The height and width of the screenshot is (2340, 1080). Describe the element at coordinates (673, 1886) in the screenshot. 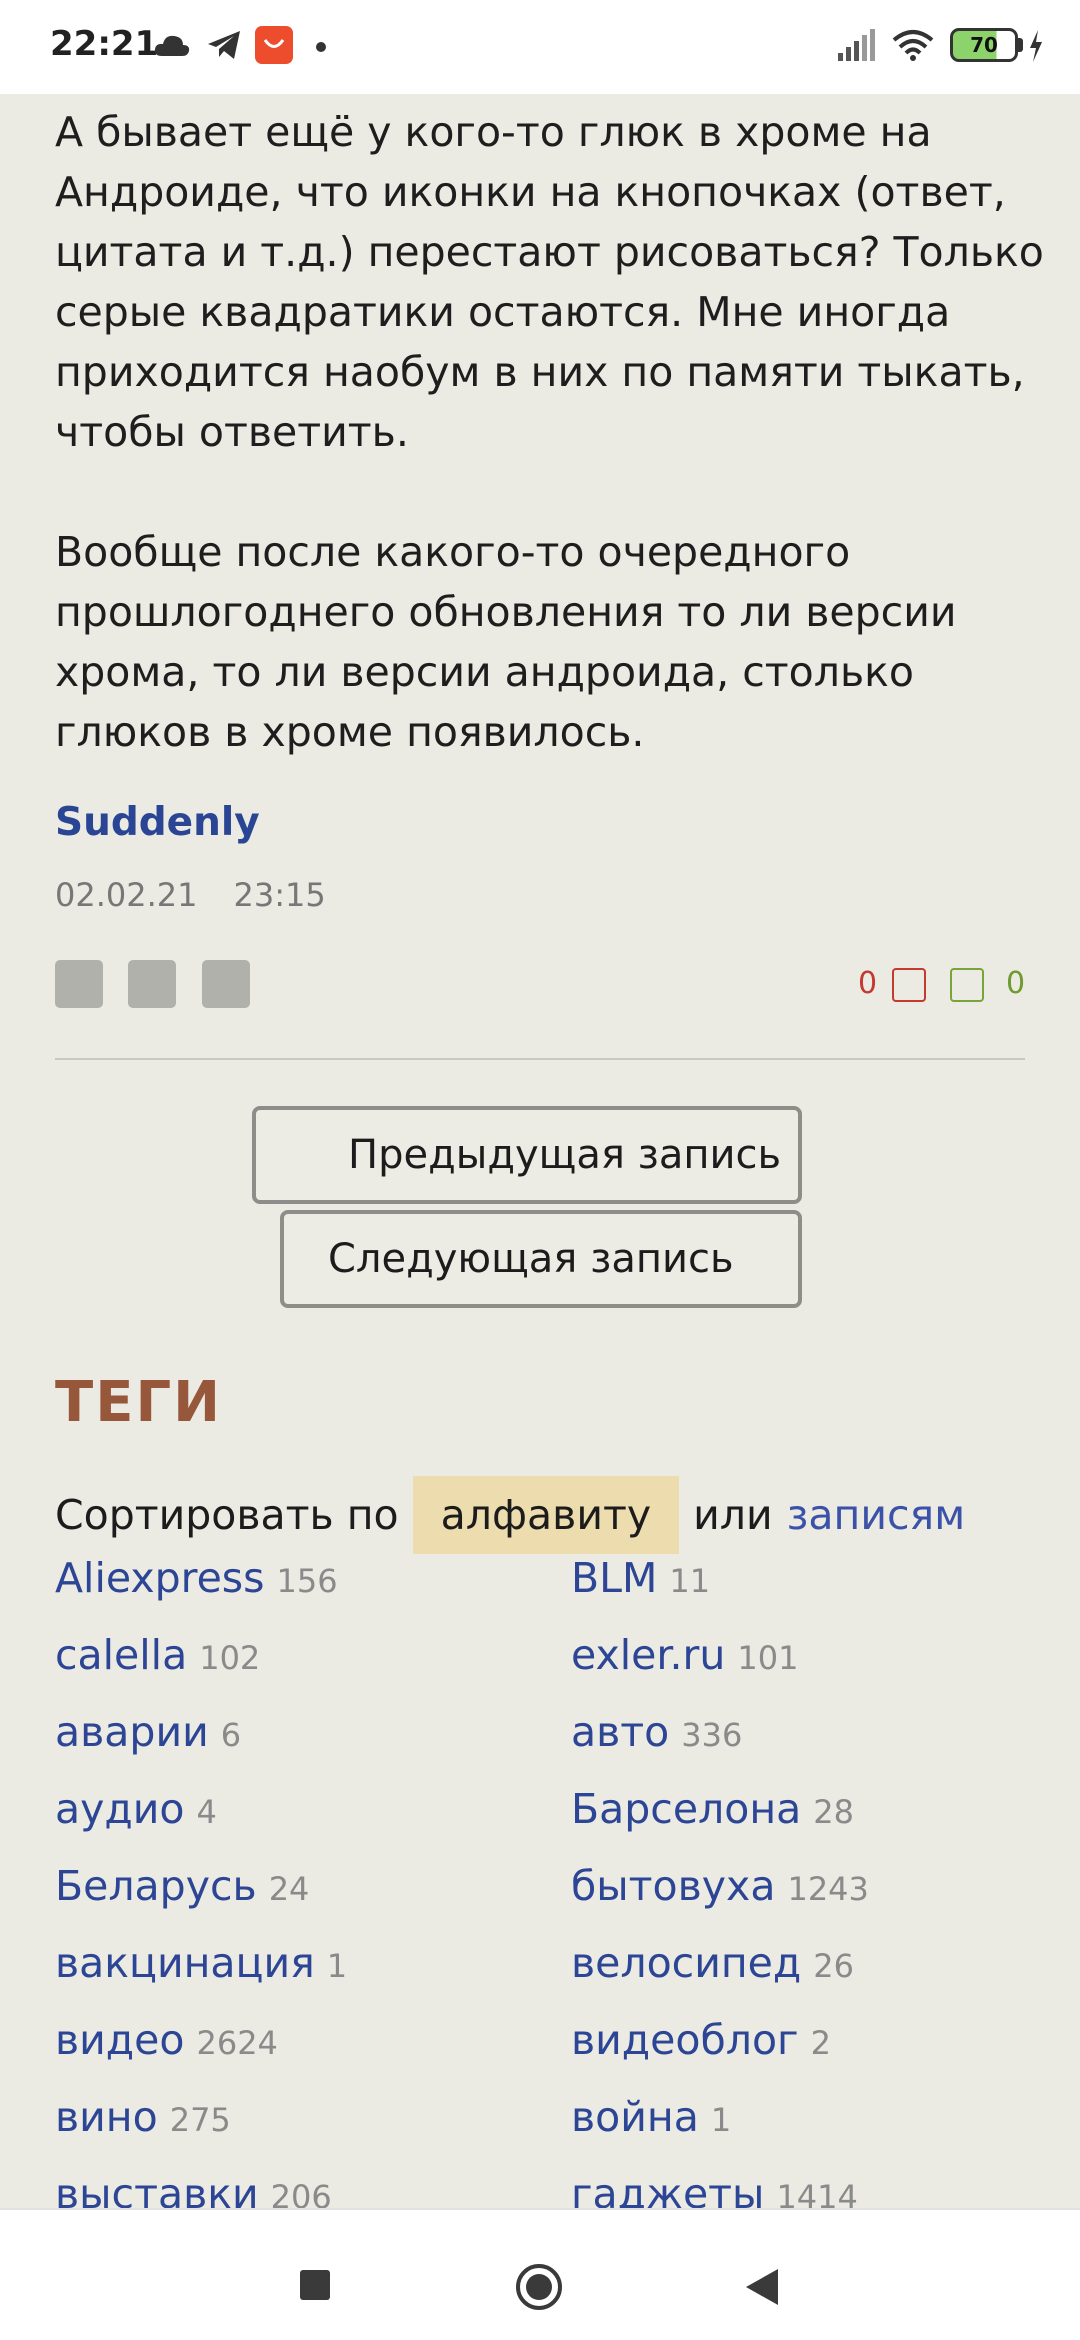

I see `tag-name: бытовуха` at that location.